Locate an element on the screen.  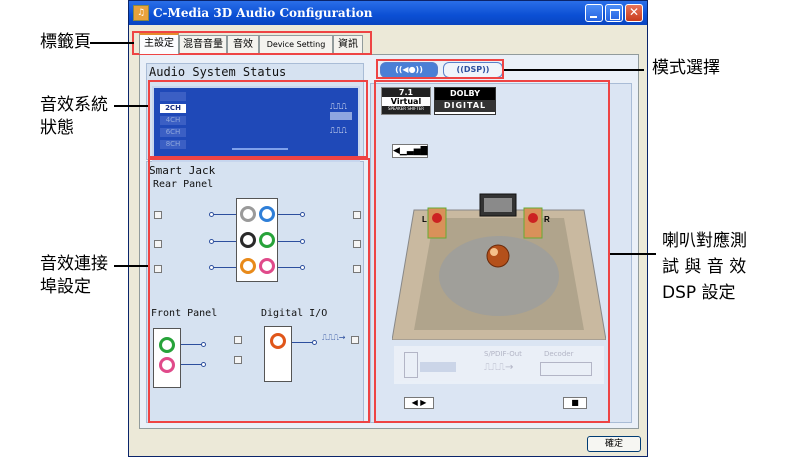
window-title: C-Media 3D Audio Configuration is located at coordinates (263, 13).